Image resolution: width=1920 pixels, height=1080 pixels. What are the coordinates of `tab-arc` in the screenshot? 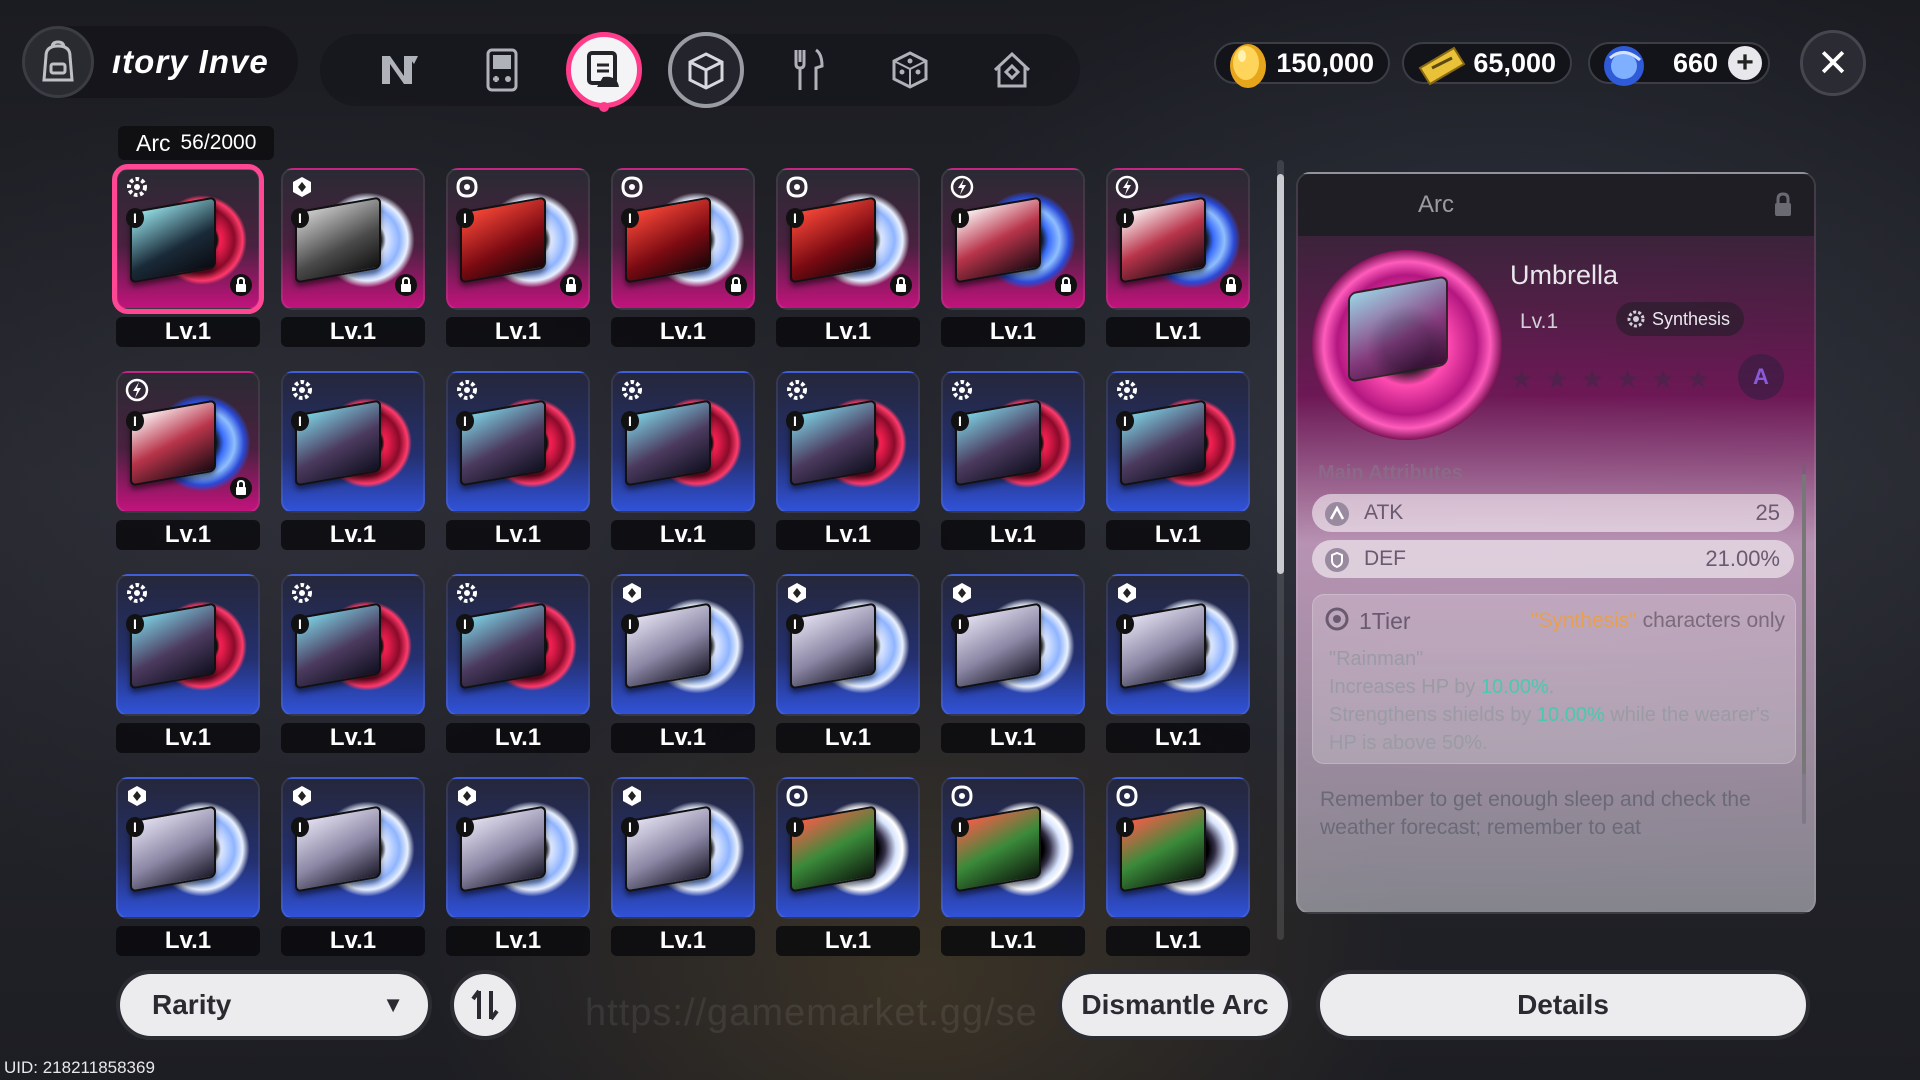 It's located at (604, 72).